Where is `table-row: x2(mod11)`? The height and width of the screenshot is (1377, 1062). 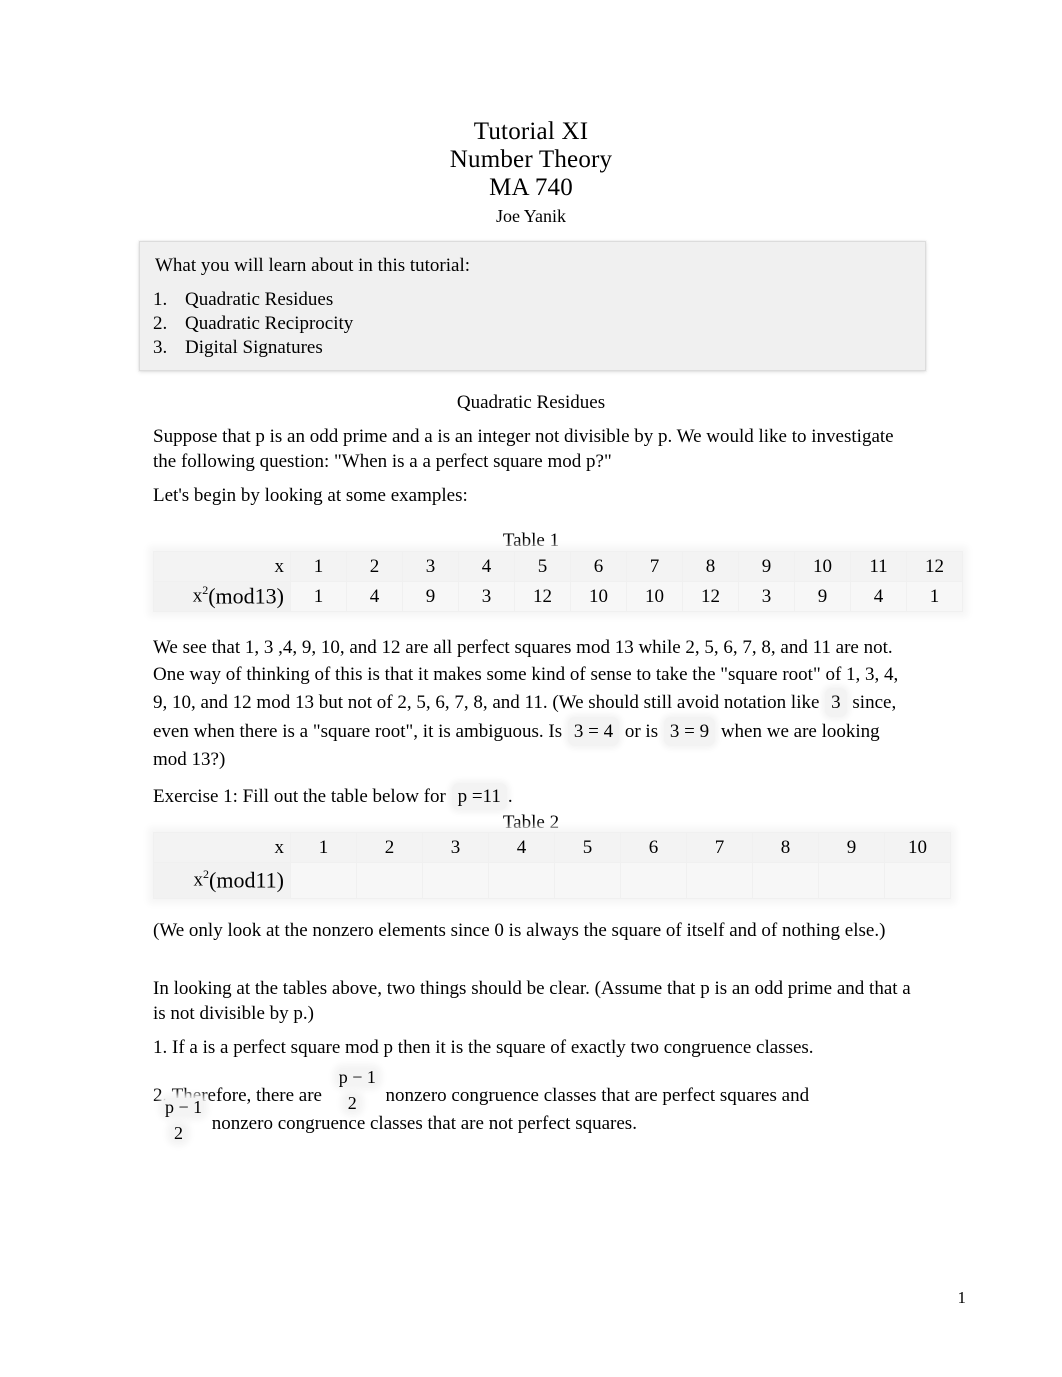
table-row: x2(mod11) is located at coordinates (552, 880).